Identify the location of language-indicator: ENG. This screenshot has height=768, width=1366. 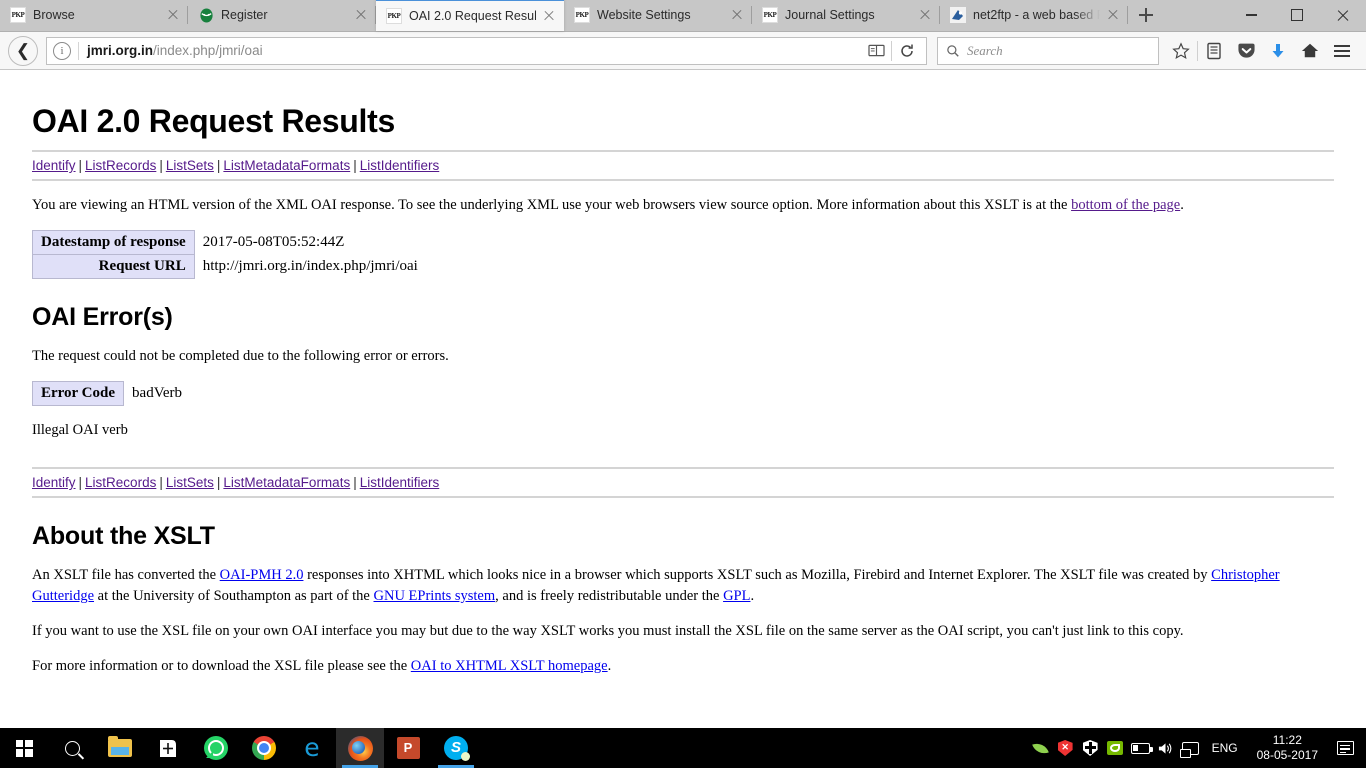
(1225, 748).